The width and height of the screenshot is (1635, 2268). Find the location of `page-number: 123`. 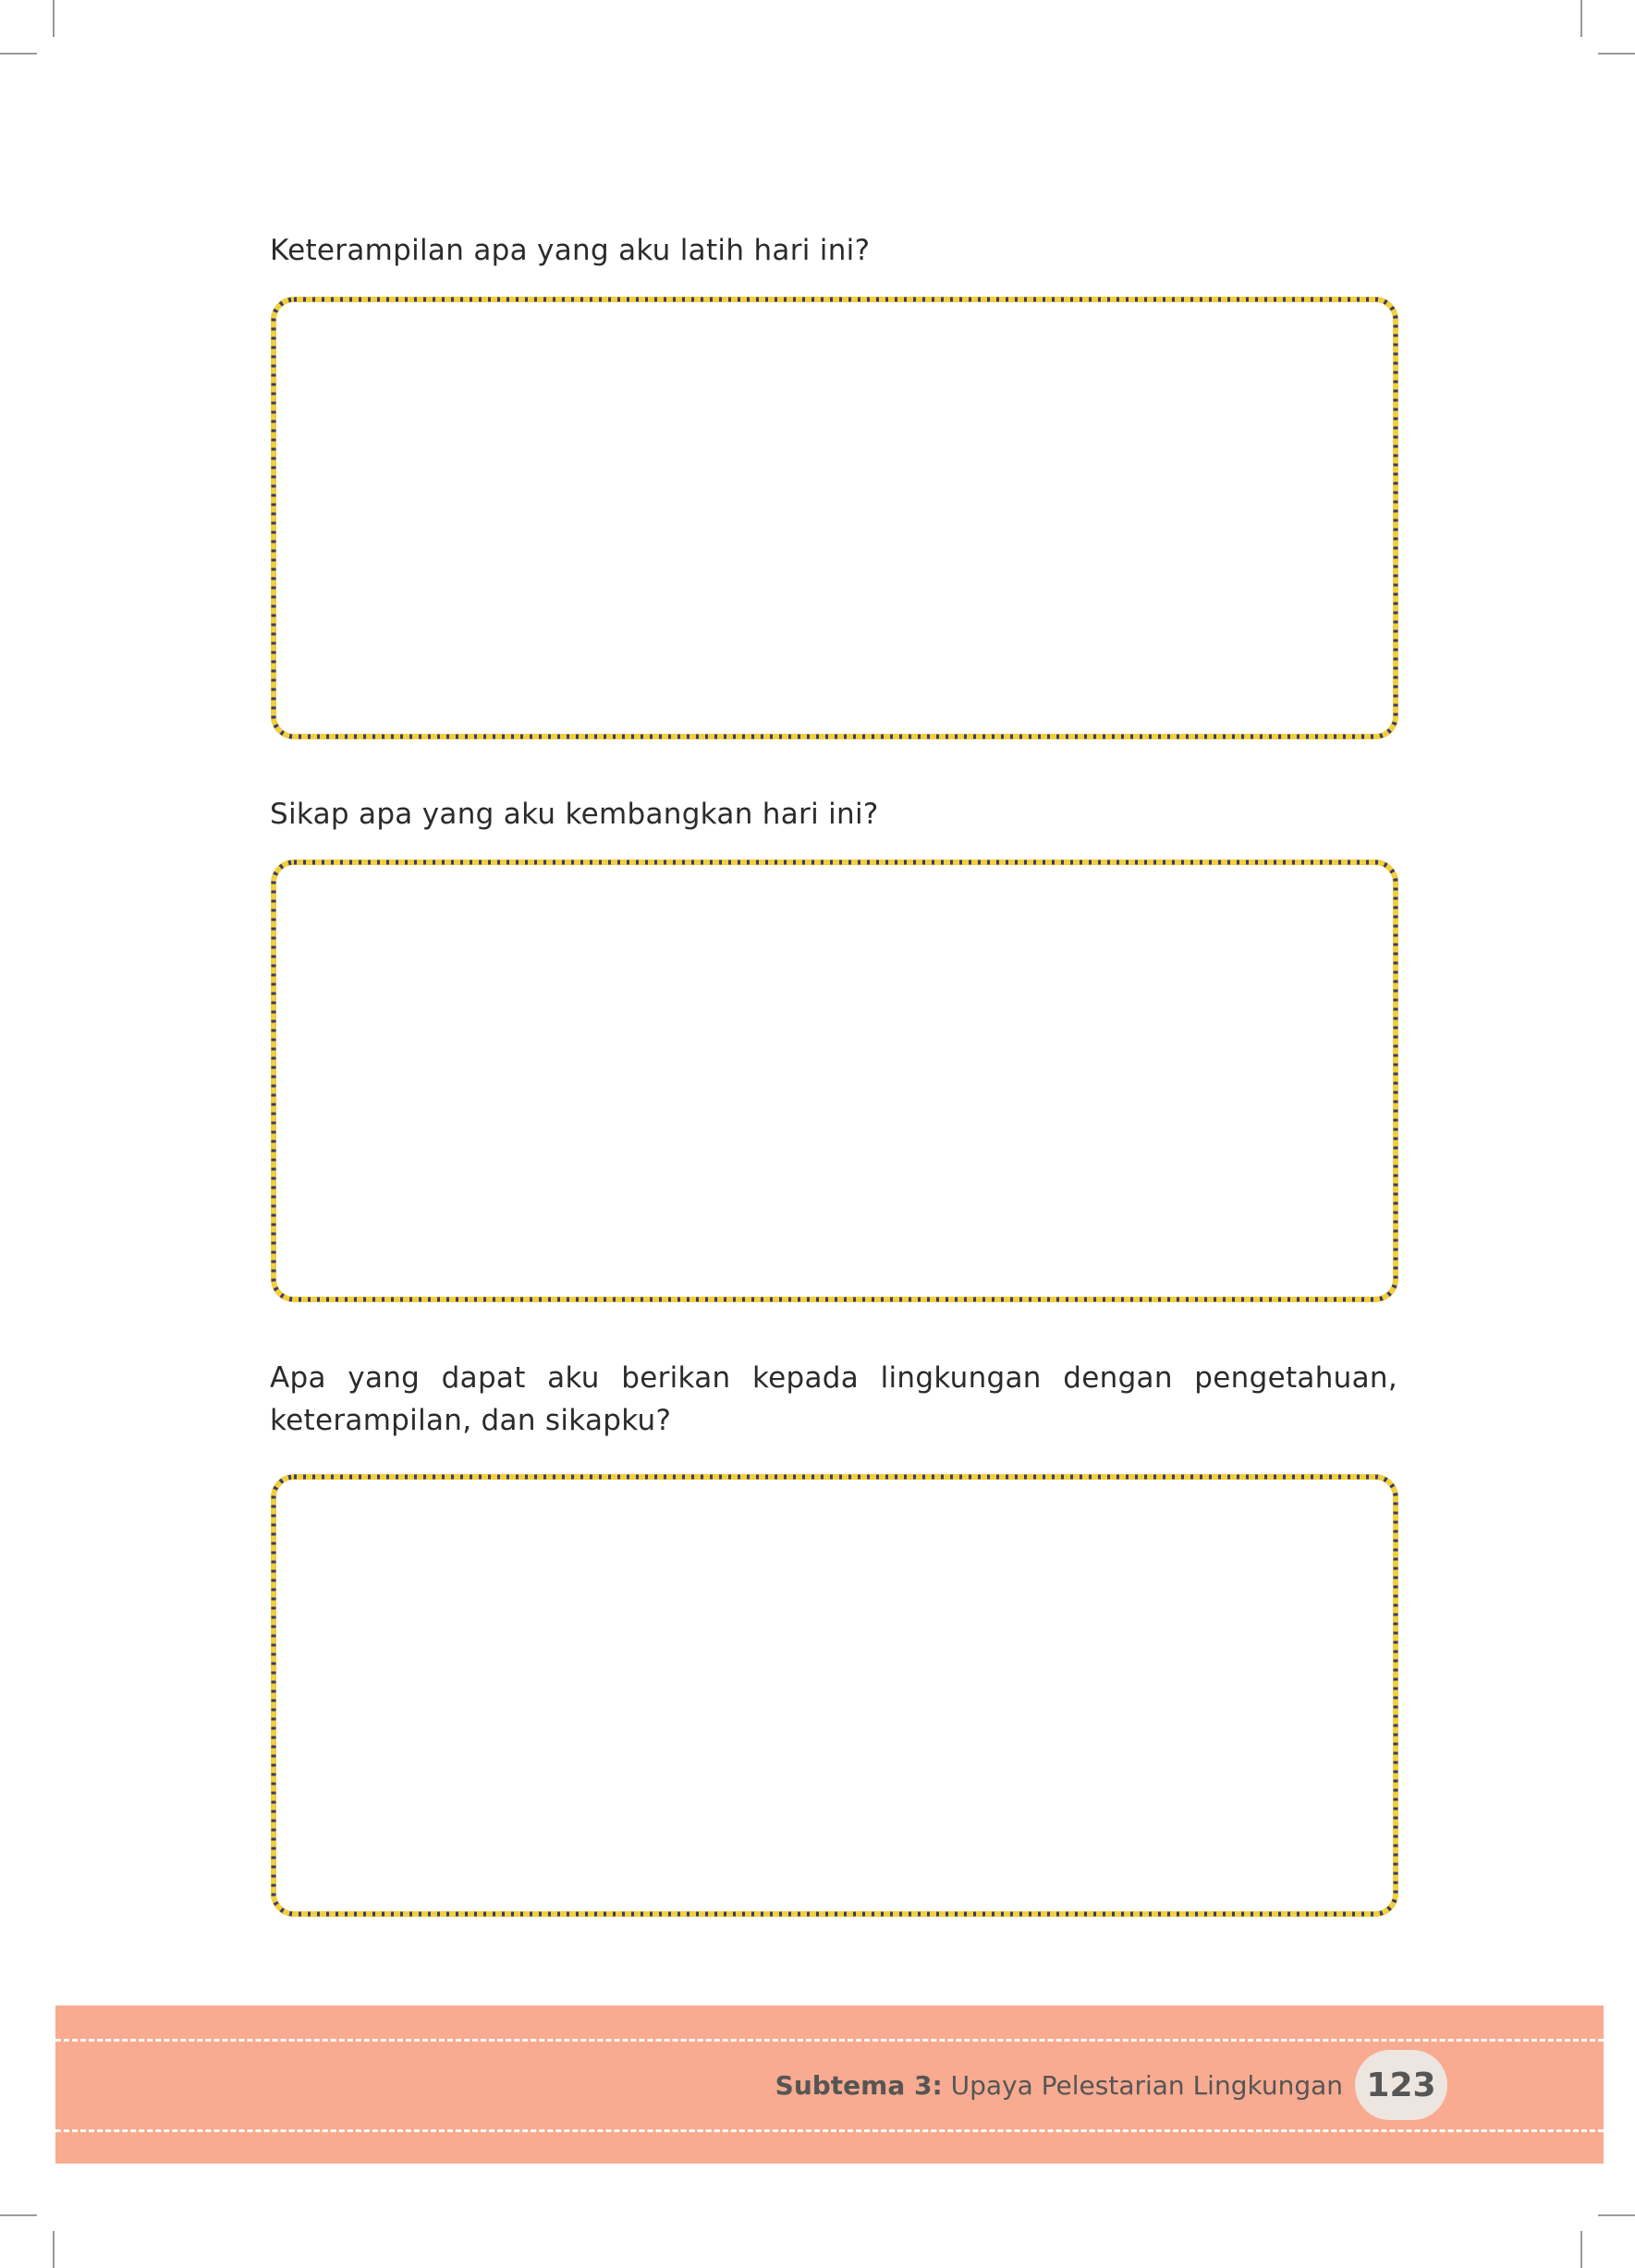

page-number: 123 is located at coordinates (1401, 2085).